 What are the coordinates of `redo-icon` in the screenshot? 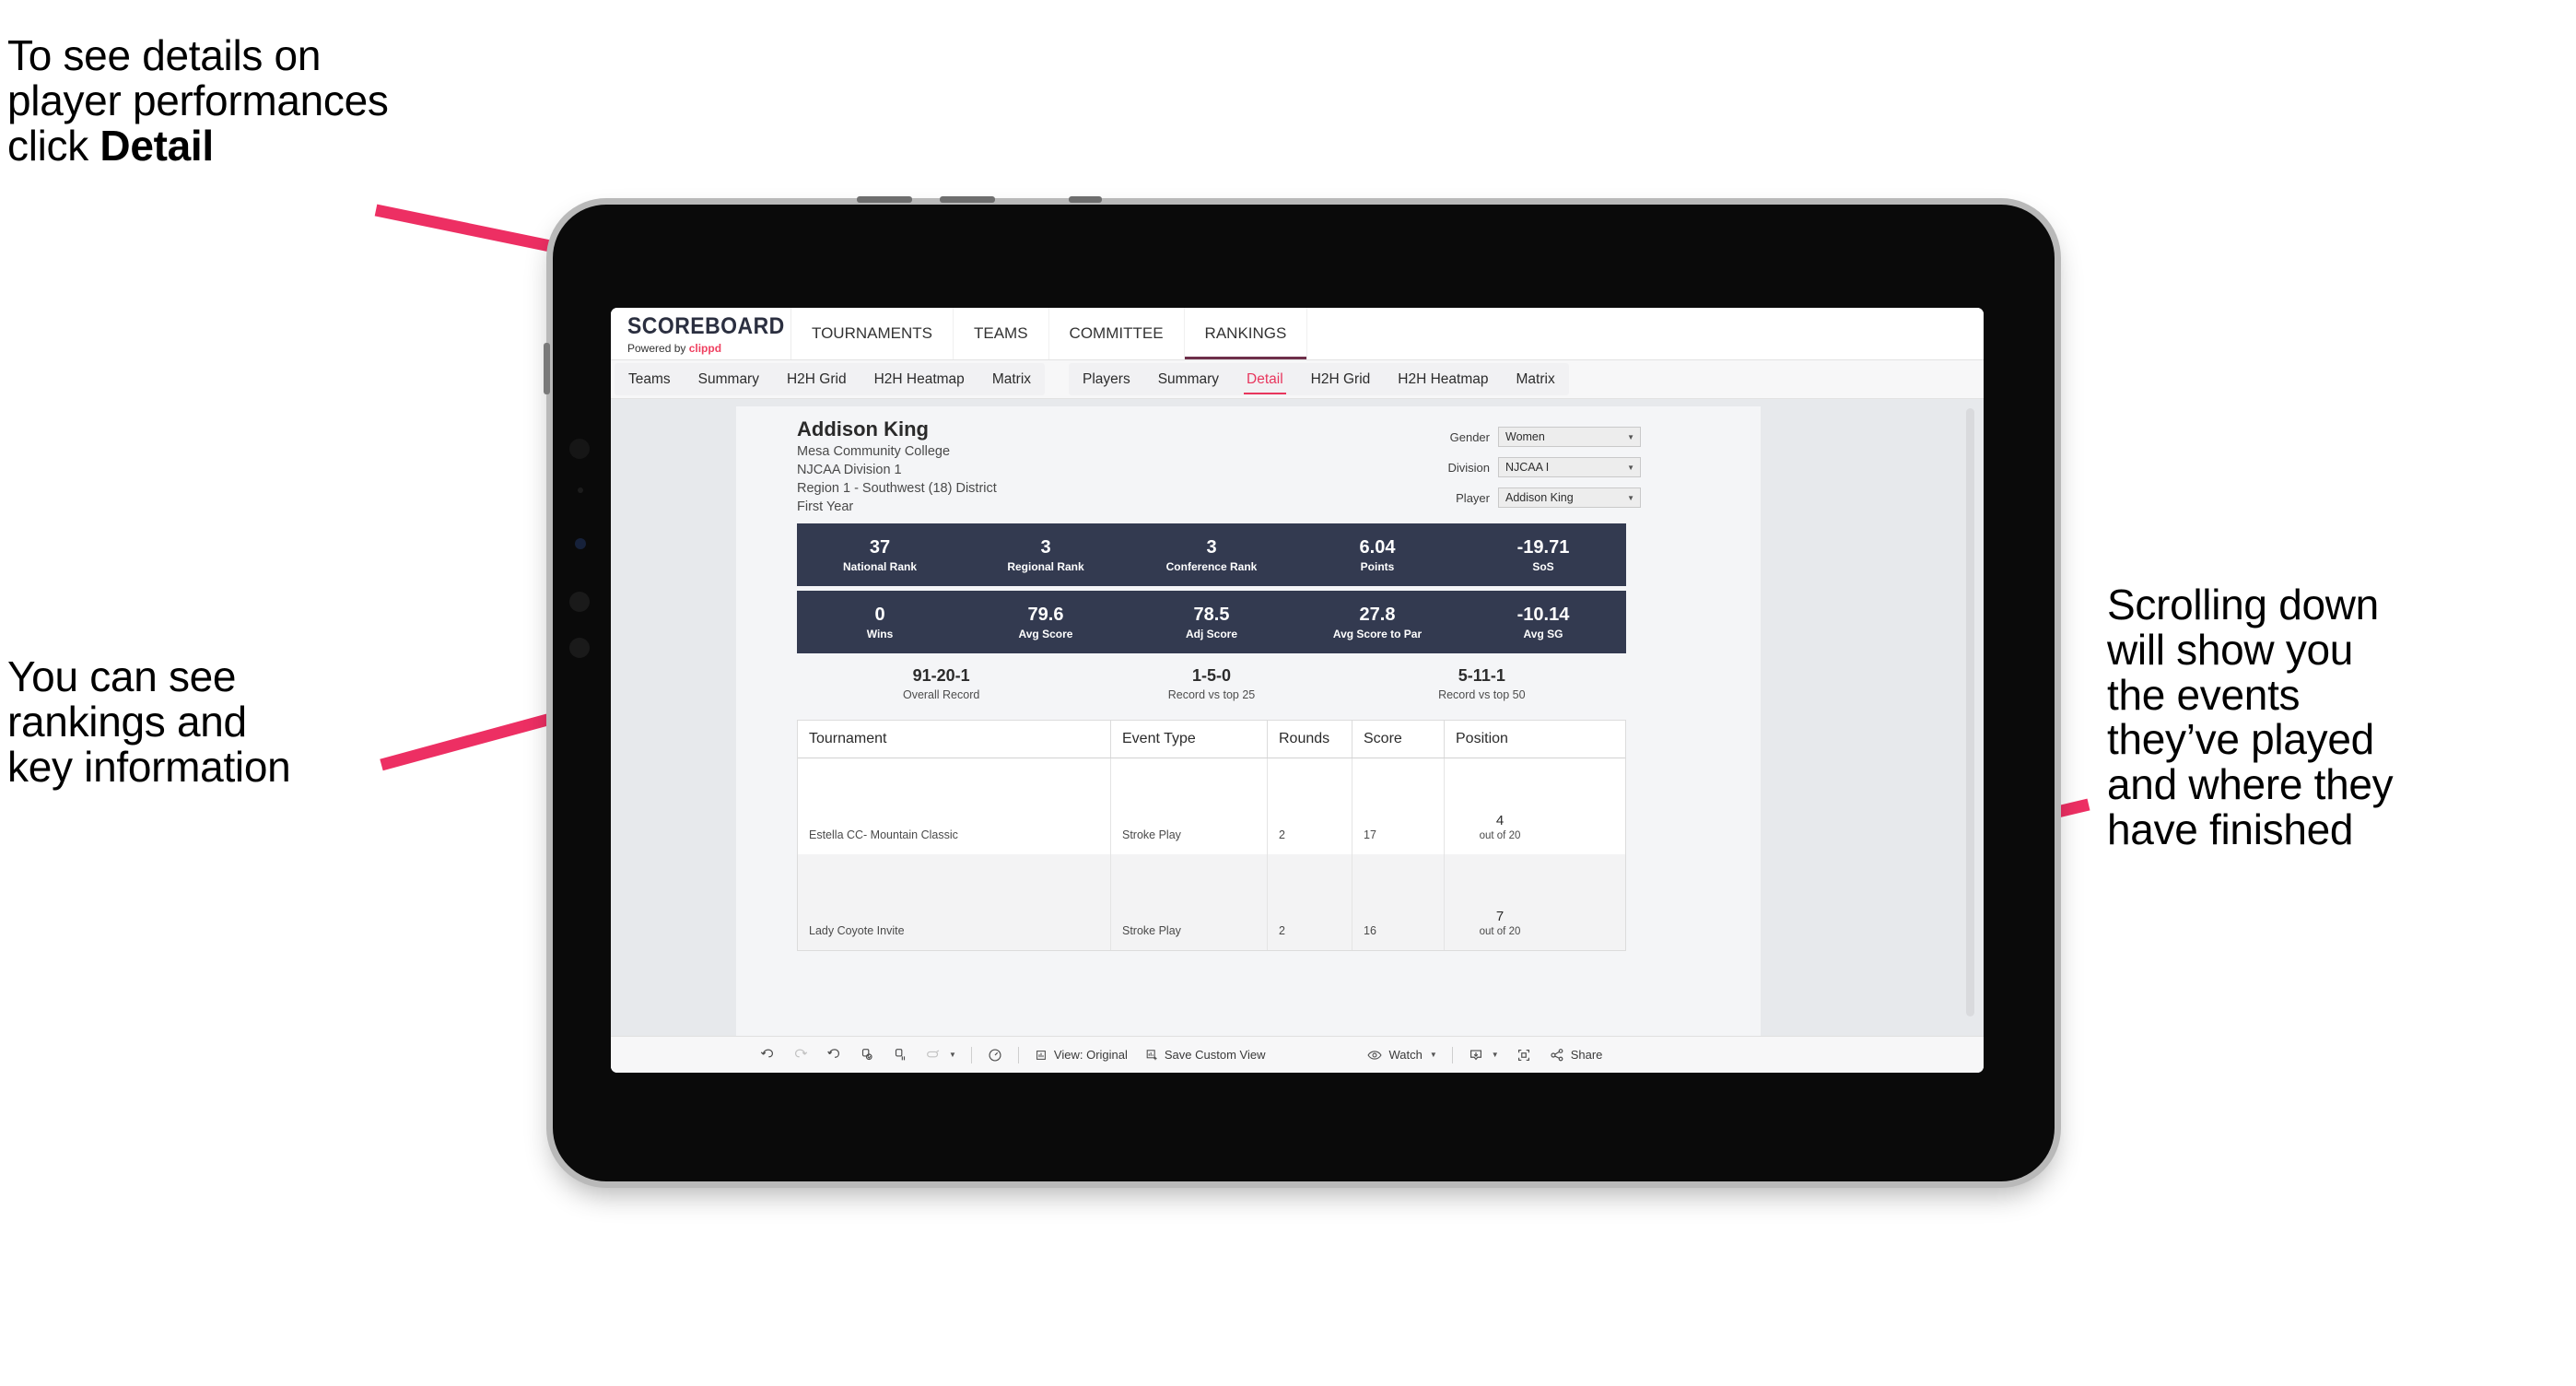 It's located at (800, 1055).